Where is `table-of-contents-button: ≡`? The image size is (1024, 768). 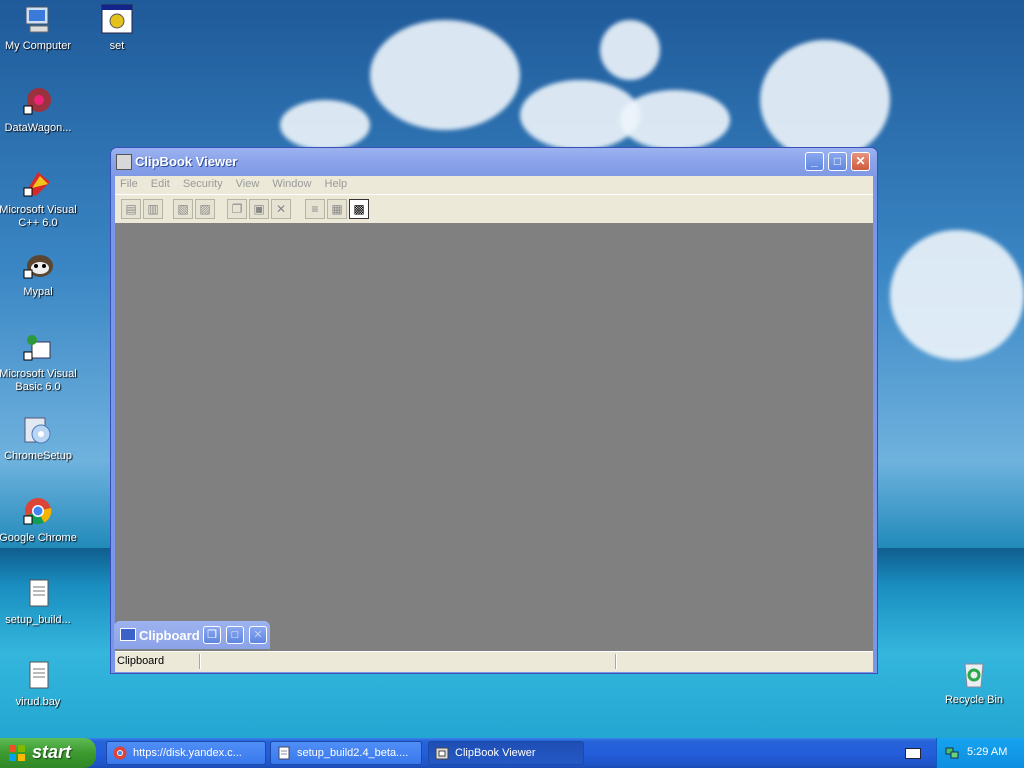 table-of-contents-button: ≡ is located at coordinates (315, 209).